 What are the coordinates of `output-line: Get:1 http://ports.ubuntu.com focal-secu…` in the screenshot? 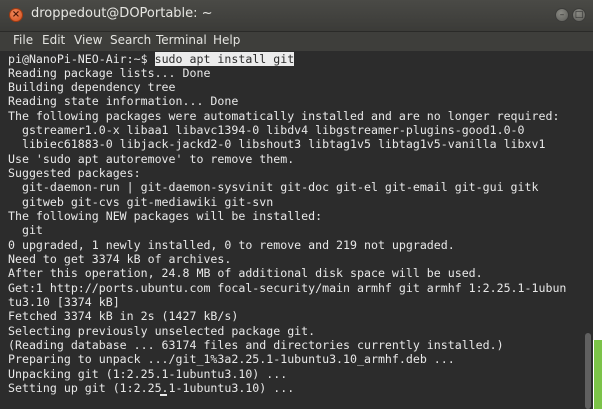 It's located at (287, 288).